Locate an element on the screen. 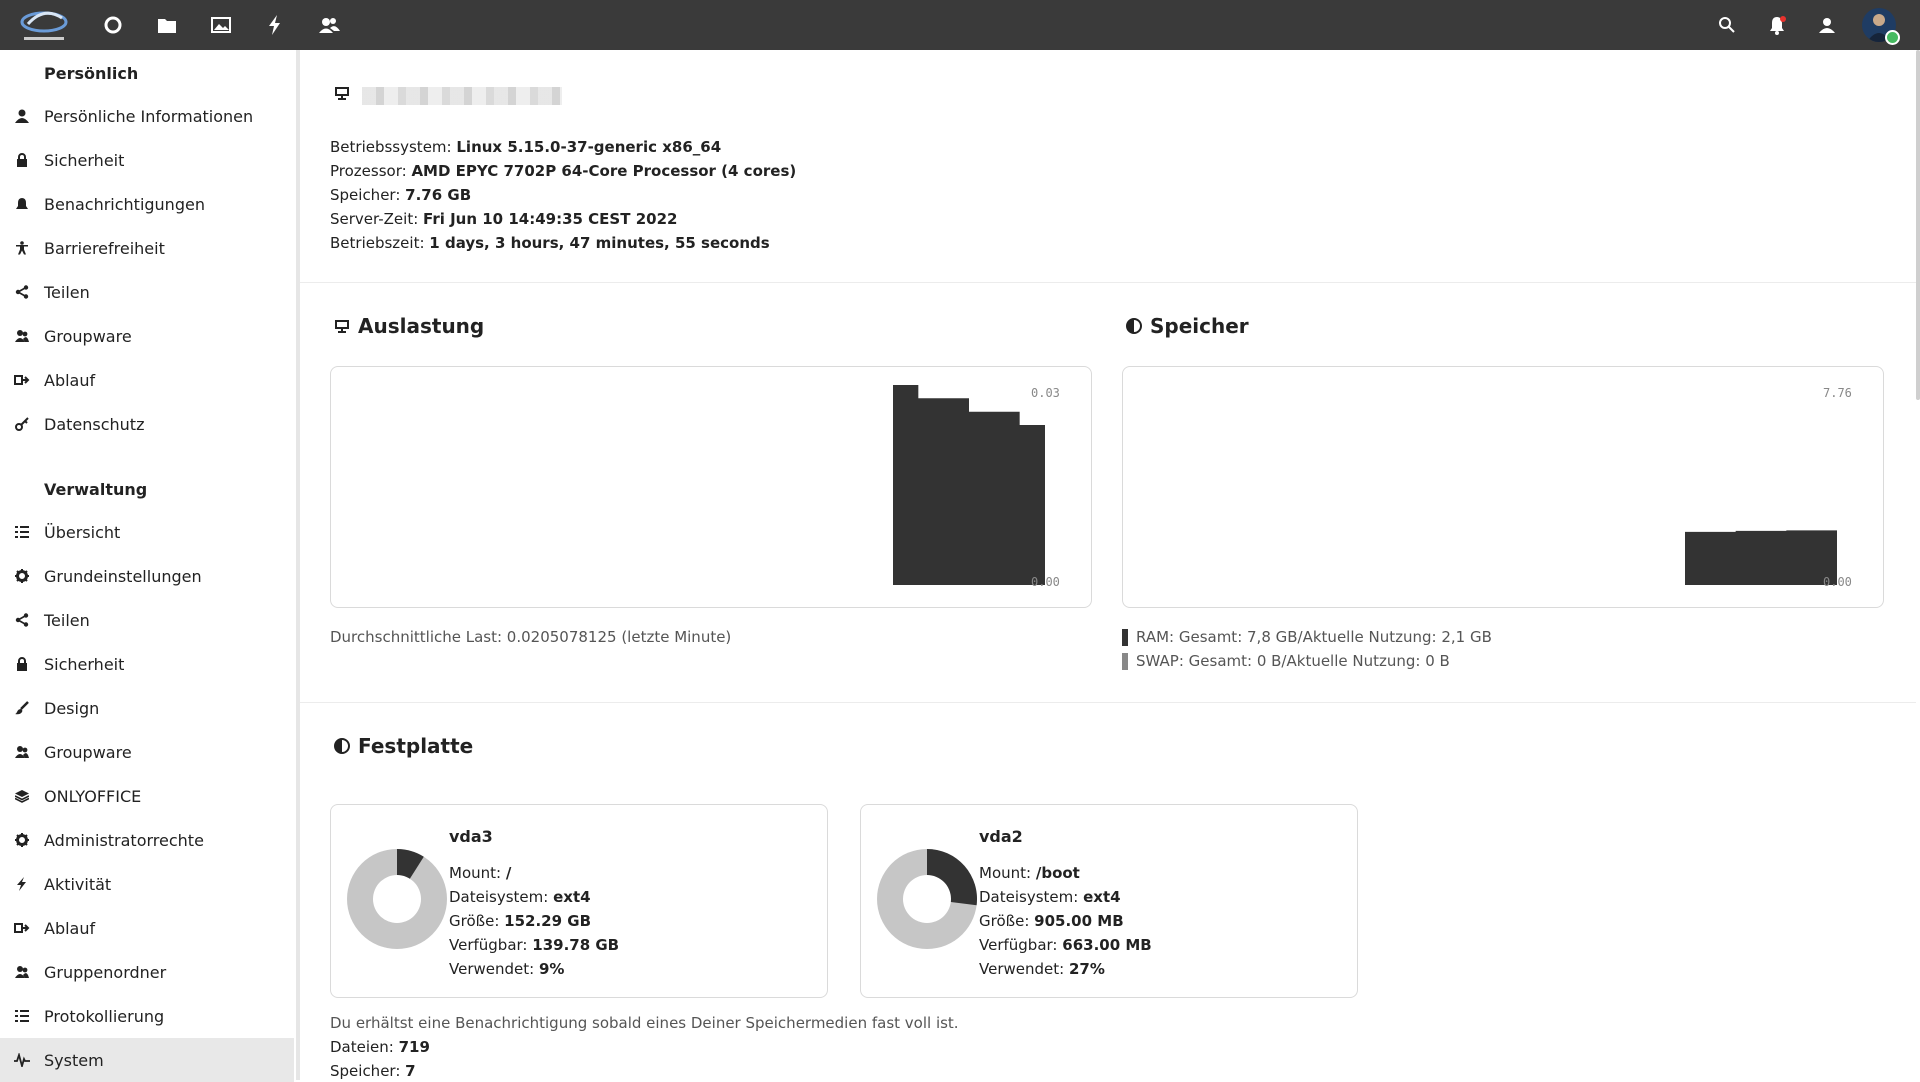 This screenshot has height=1082, width=1920. sidebar-item-admin-10: Gruppenordner is located at coordinates (147, 972).